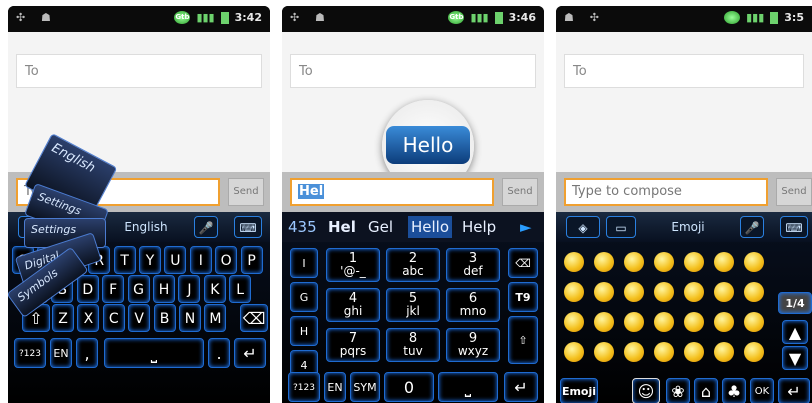 This screenshot has width=812, height=403. Describe the element at coordinates (430, 227) in the screenshot. I see `candidate-4-selected: Hello` at that location.